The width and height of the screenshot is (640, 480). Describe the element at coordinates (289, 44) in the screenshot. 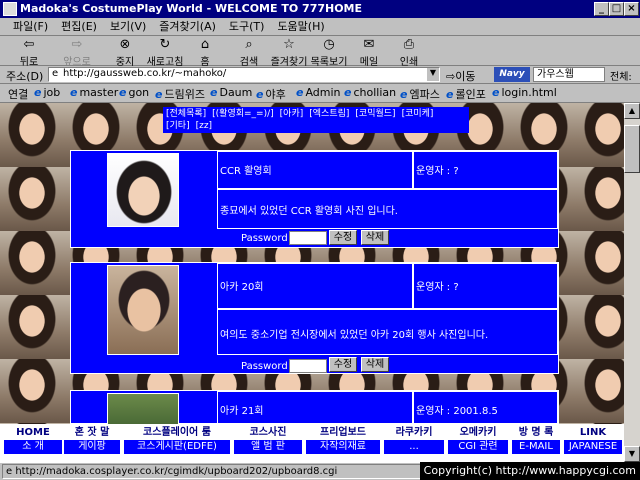

I see `favorites-icon: ☆` at that location.